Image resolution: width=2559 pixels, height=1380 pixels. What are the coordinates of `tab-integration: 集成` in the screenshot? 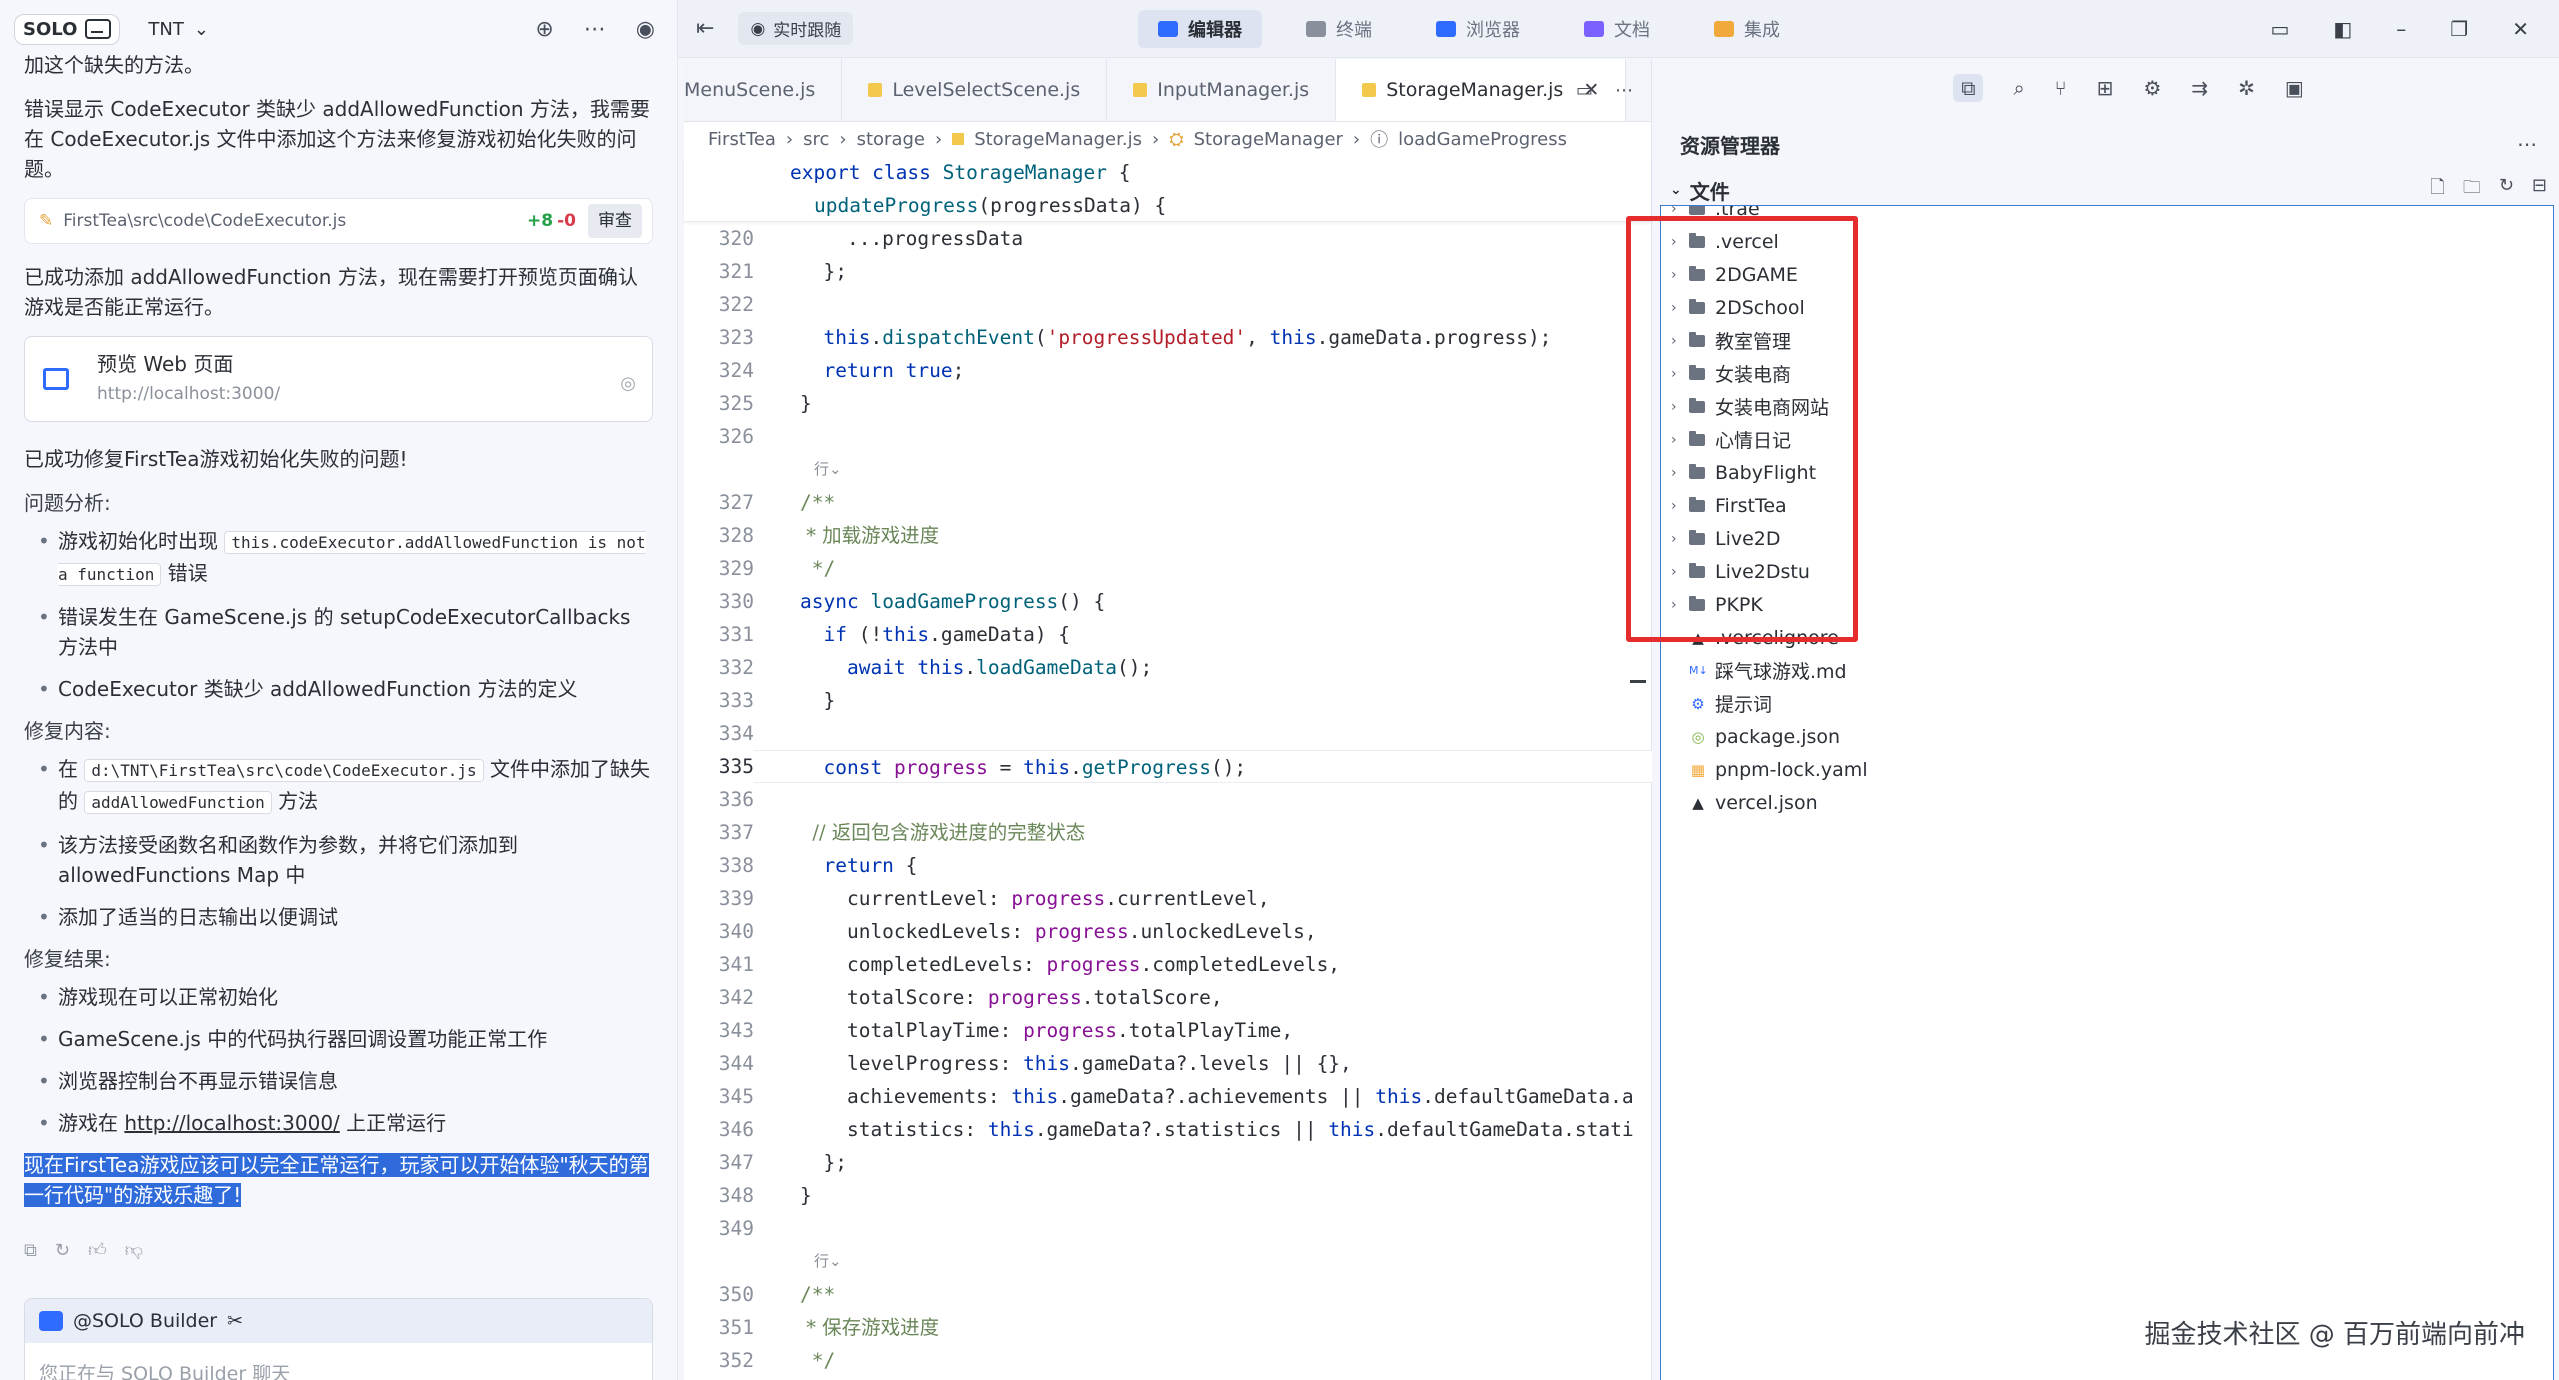 It's located at (1747, 29).